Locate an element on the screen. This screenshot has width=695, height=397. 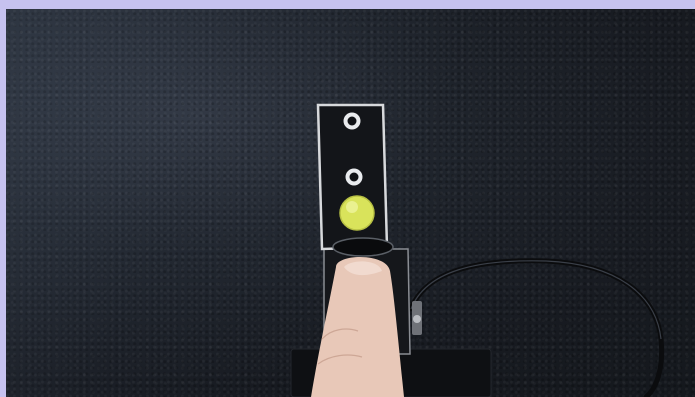
push-button is located at coordinates (363, 247).